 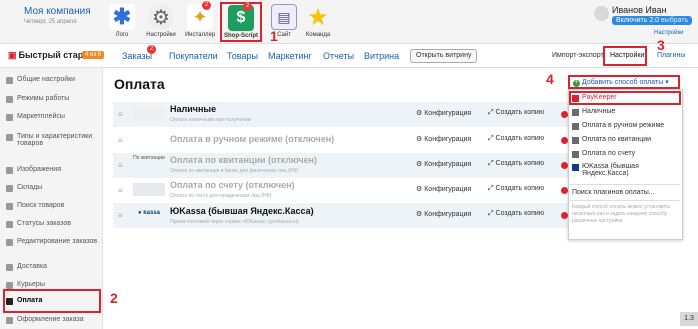 What do you see at coordinates (151, 49) in the screenshot?
I see `orders-badge: 2` at bounding box center [151, 49].